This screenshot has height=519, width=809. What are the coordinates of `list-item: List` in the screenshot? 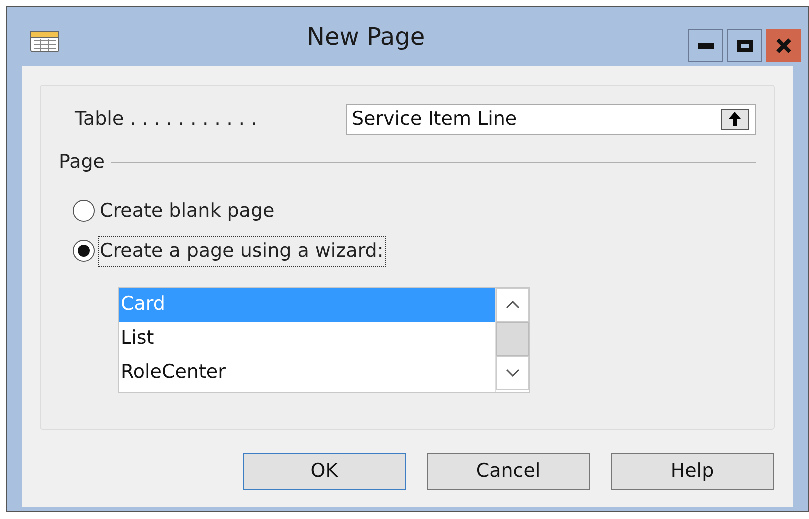 It's located at (307, 339).